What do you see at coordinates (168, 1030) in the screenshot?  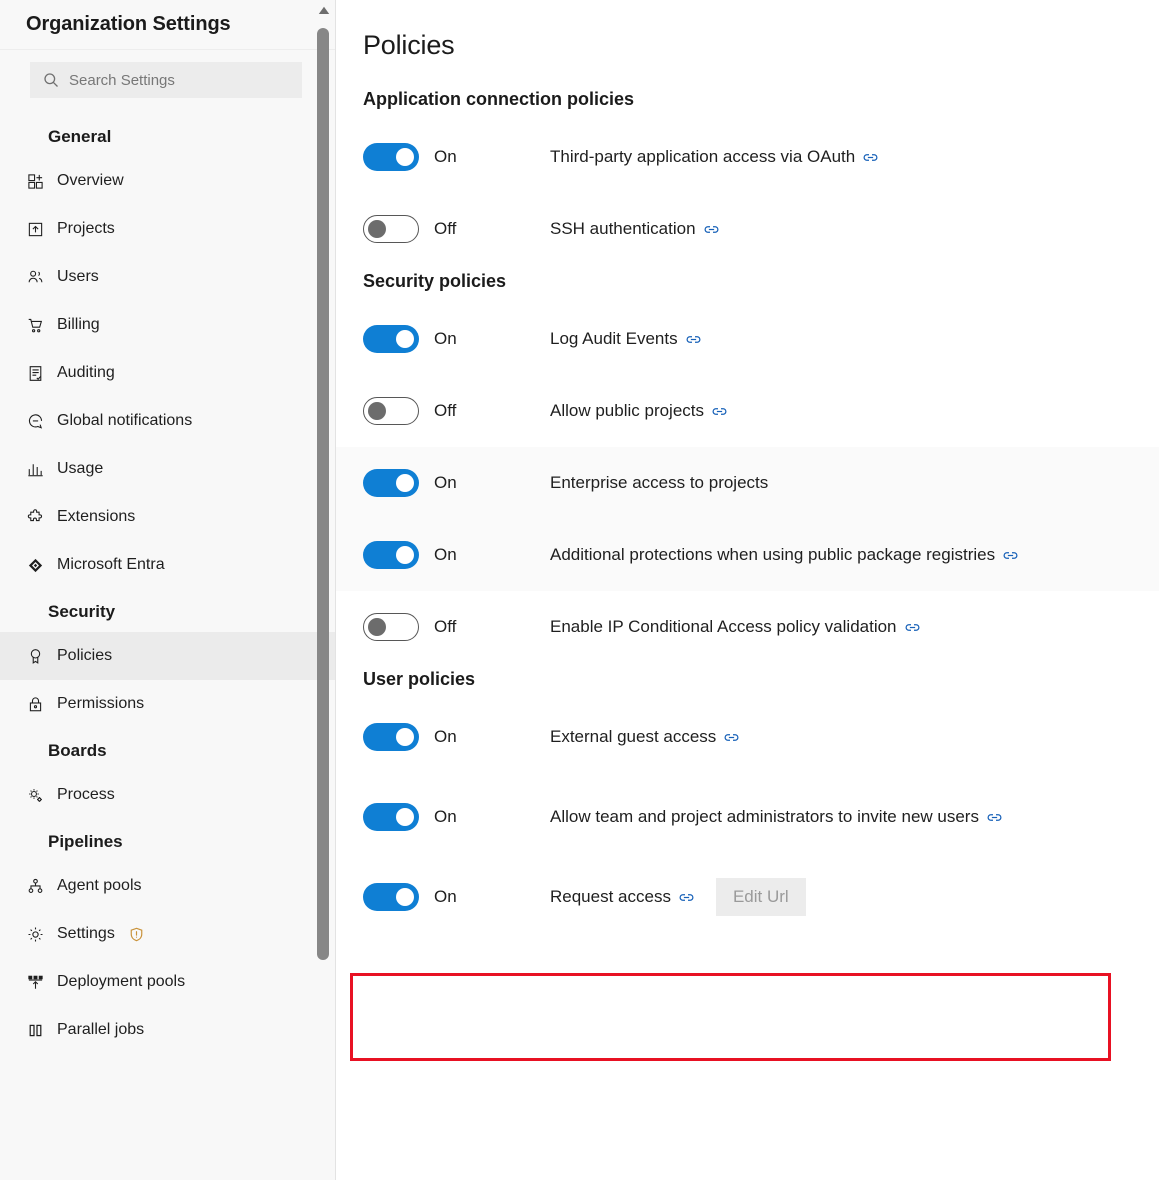 I see `sidebar-item-parallel-jobs: Parallel jobs` at bounding box center [168, 1030].